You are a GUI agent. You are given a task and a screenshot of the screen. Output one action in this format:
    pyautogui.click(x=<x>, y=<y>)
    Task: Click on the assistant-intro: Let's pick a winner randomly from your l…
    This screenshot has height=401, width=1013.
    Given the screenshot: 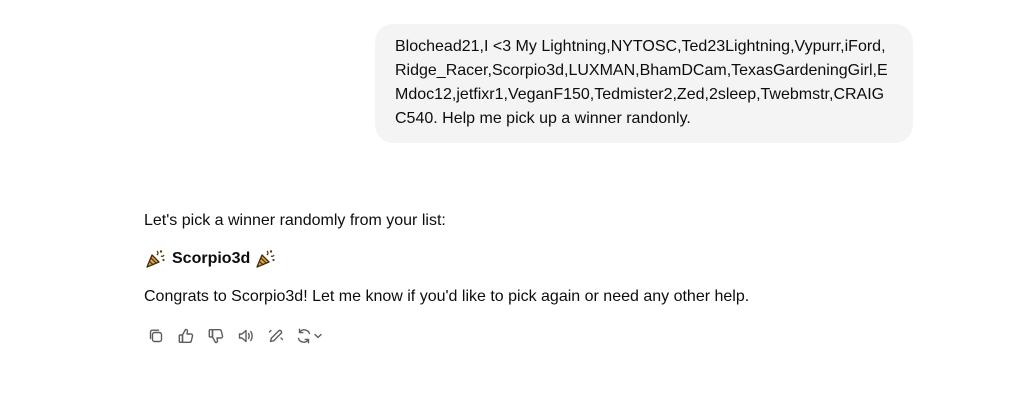 What is the action you would take?
    pyautogui.click(x=295, y=220)
    